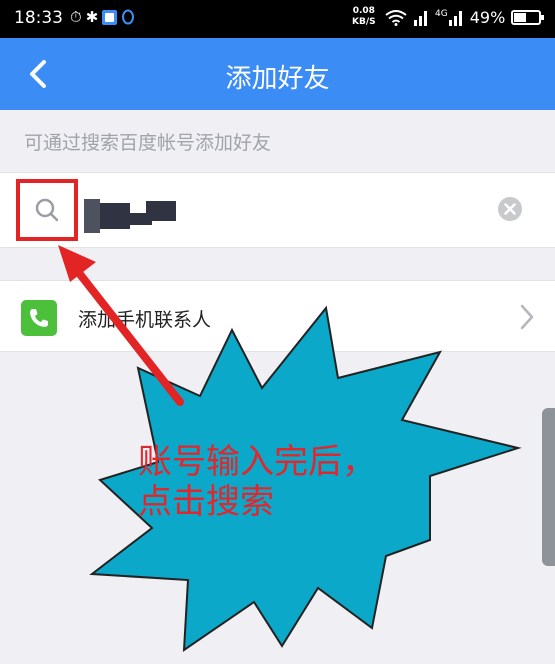 The width and height of the screenshot is (555, 664). I want to click on chevron-right-icon, so click(527, 317).